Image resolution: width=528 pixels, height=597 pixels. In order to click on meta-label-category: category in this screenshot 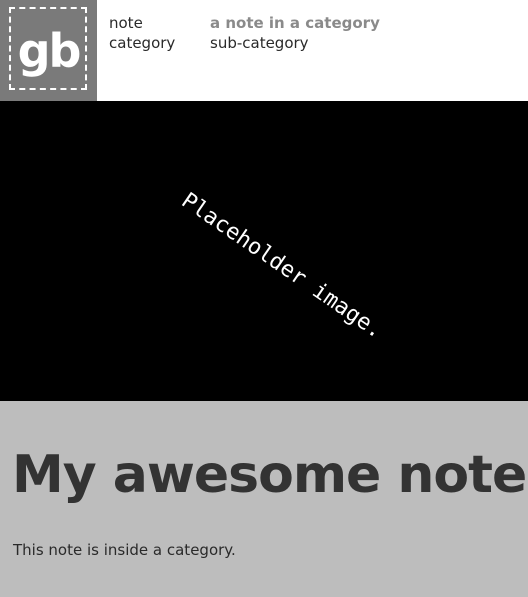, I will do `click(142, 43)`.